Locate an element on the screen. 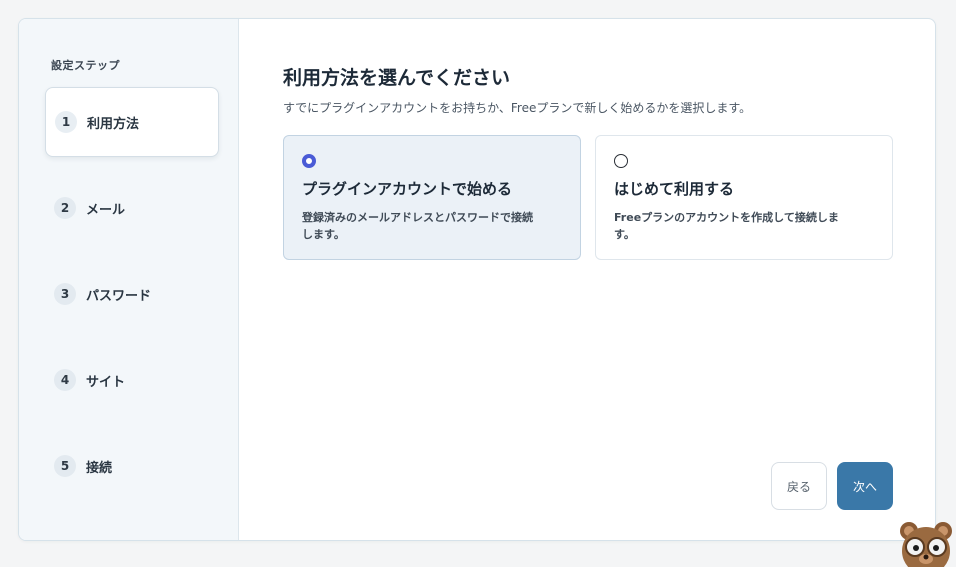 This screenshot has width=956, height=567. step-item-email: 2 メール is located at coordinates (132, 208).